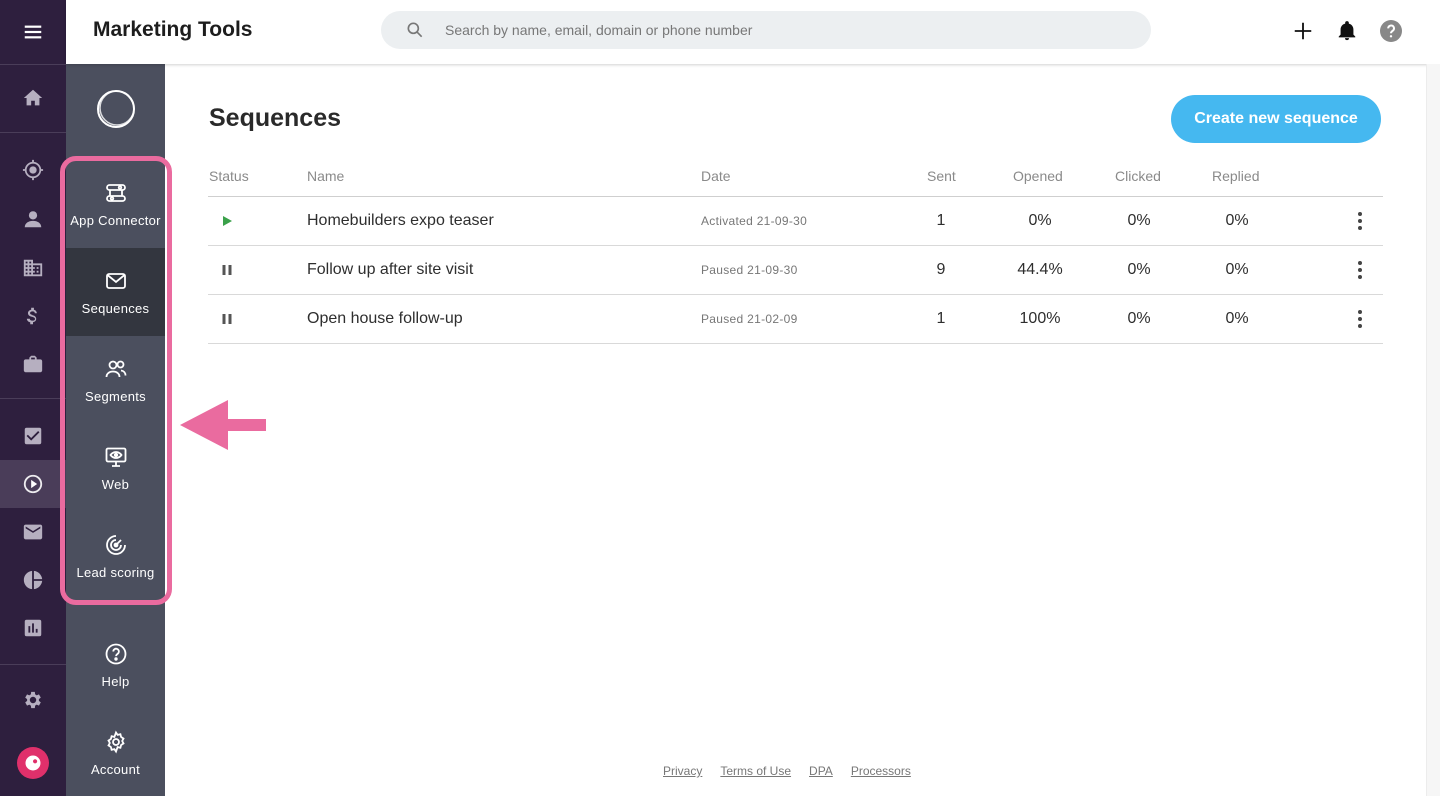 This screenshot has height=796, width=1440. What do you see at coordinates (415, 30) in the screenshot?
I see `search-icon` at bounding box center [415, 30].